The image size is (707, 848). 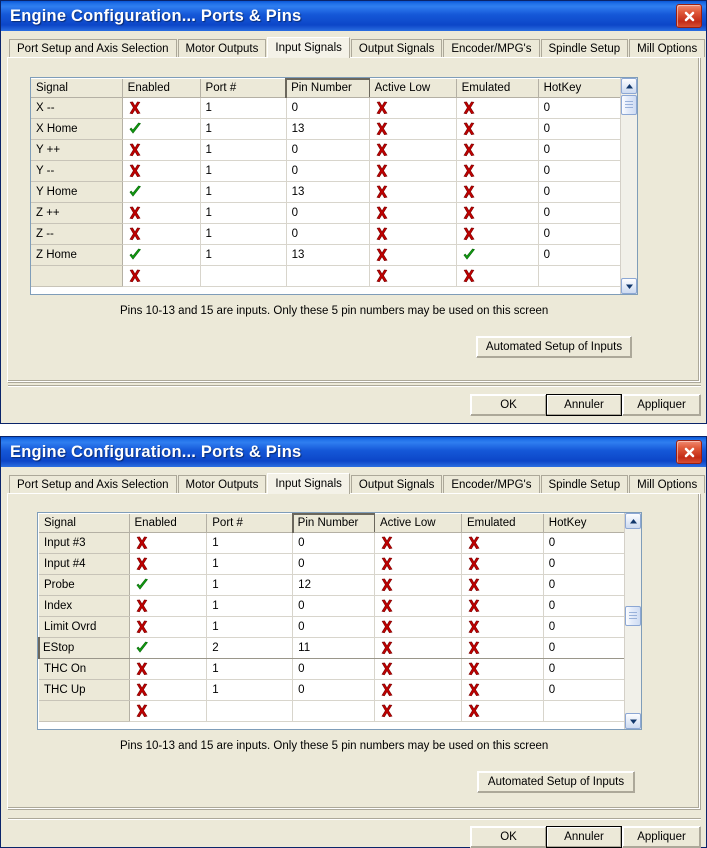 I want to click on automated-setup-of-inputs-button-2: Automated Setup of Inputs, so click(x=556, y=782).